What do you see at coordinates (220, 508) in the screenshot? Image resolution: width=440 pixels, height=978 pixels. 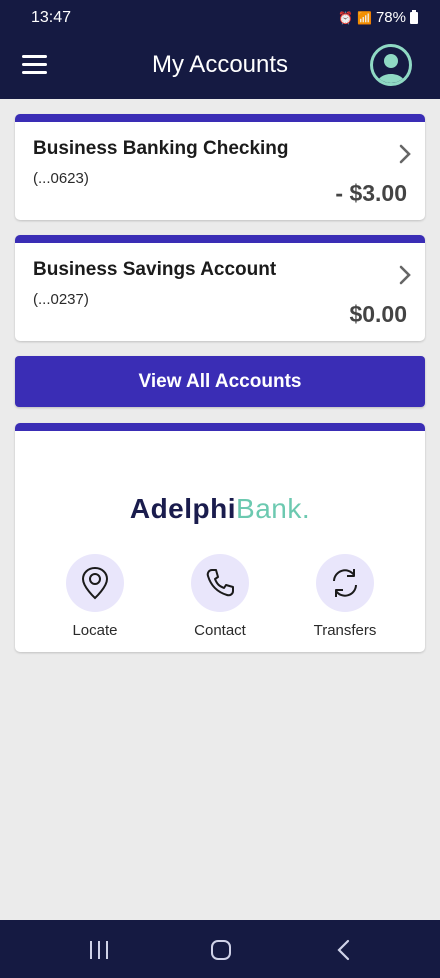 I see `bank-logo: AdelphiBank.` at bounding box center [220, 508].